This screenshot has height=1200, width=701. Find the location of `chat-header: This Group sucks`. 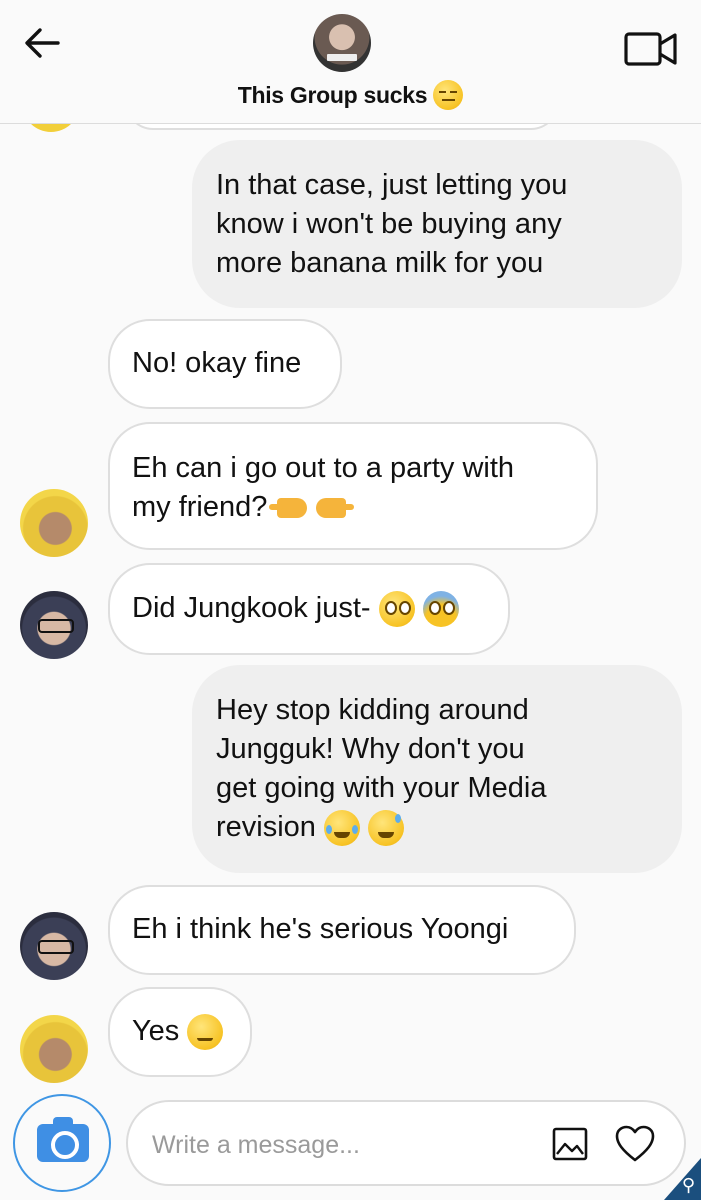

chat-header: This Group sucks is located at coordinates (350, 62).